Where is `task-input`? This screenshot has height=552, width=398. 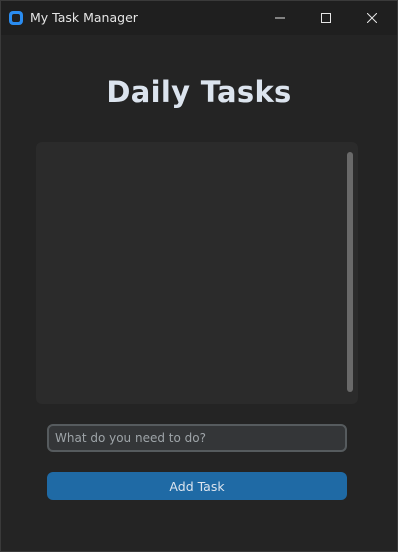 task-input is located at coordinates (197, 438).